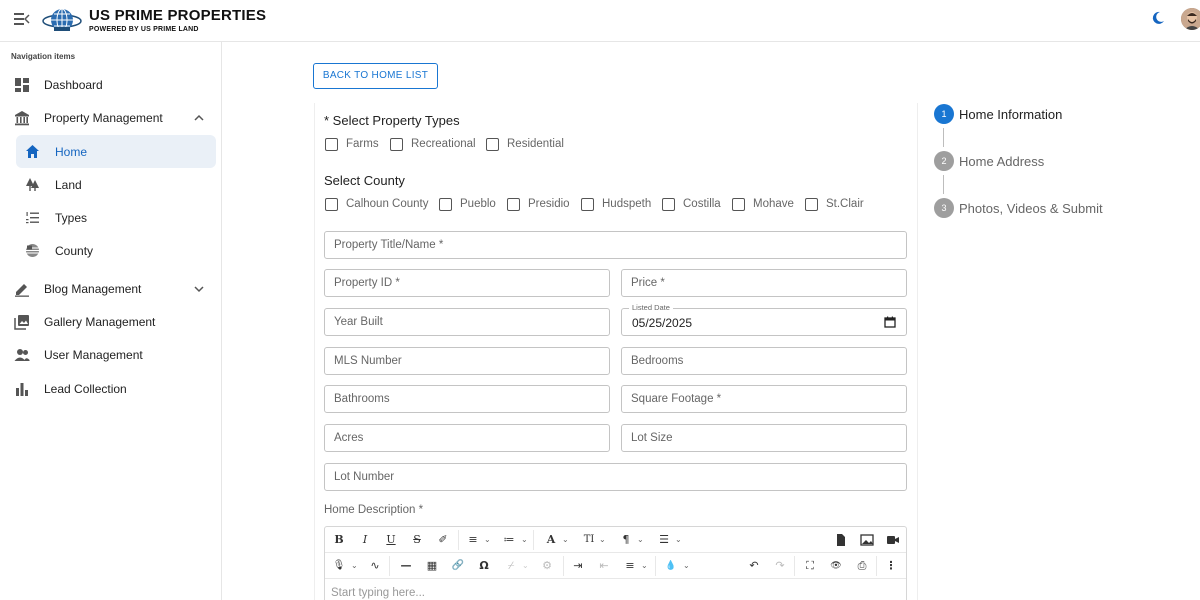  I want to click on sidebar-item-label: User Management, so click(93, 355).